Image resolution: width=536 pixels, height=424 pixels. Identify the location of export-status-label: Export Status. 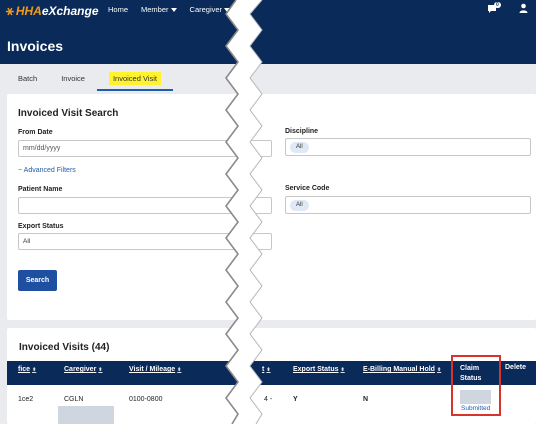
(41, 226).